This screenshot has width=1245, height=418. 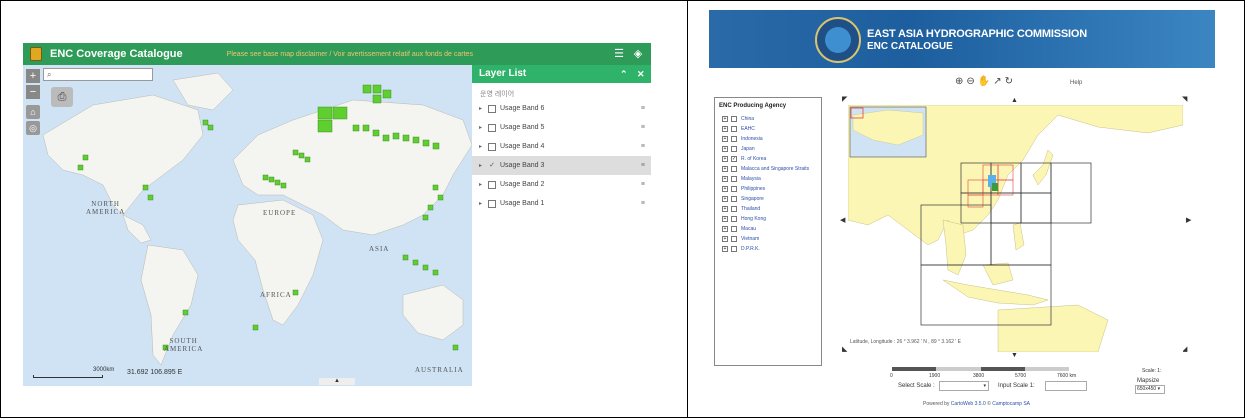 I want to click on pan-northeast-icon: ◥, so click(x=1184, y=99).